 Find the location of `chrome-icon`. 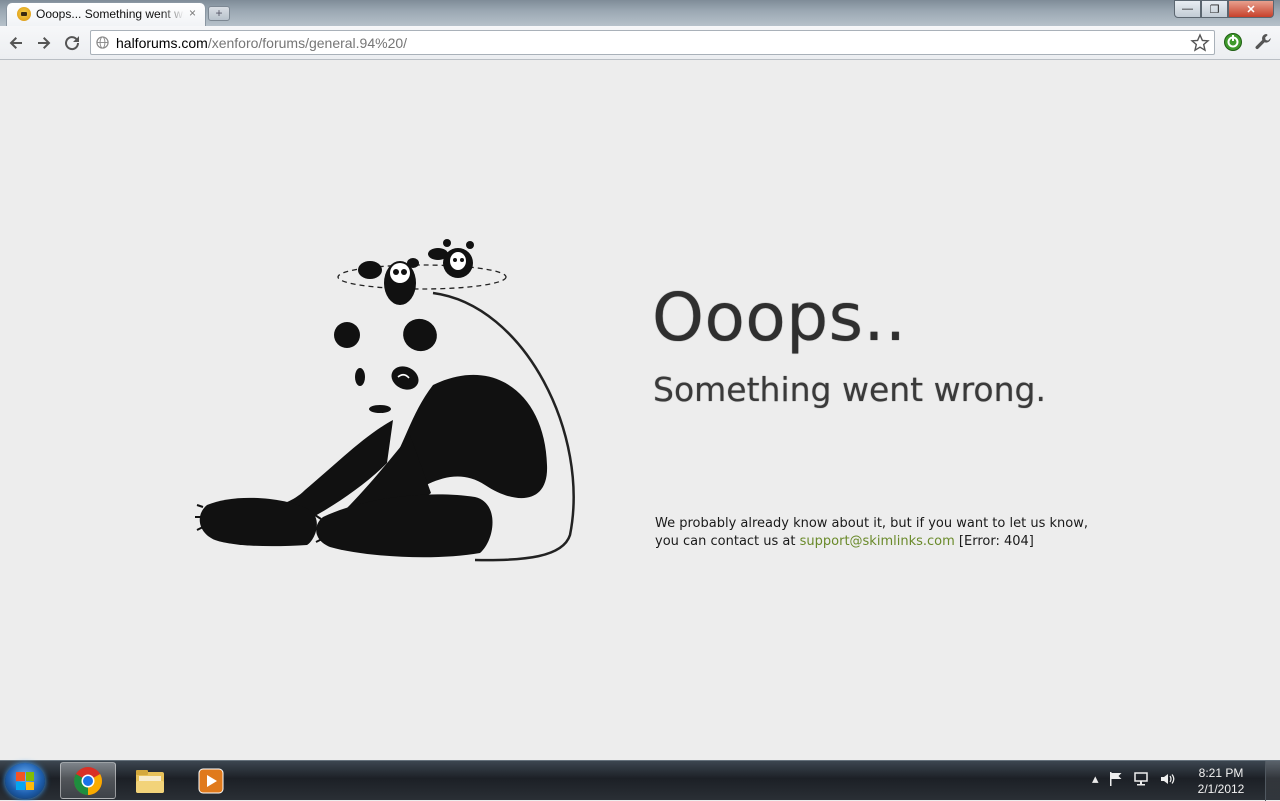

chrome-icon is located at coordinates (88, 780).